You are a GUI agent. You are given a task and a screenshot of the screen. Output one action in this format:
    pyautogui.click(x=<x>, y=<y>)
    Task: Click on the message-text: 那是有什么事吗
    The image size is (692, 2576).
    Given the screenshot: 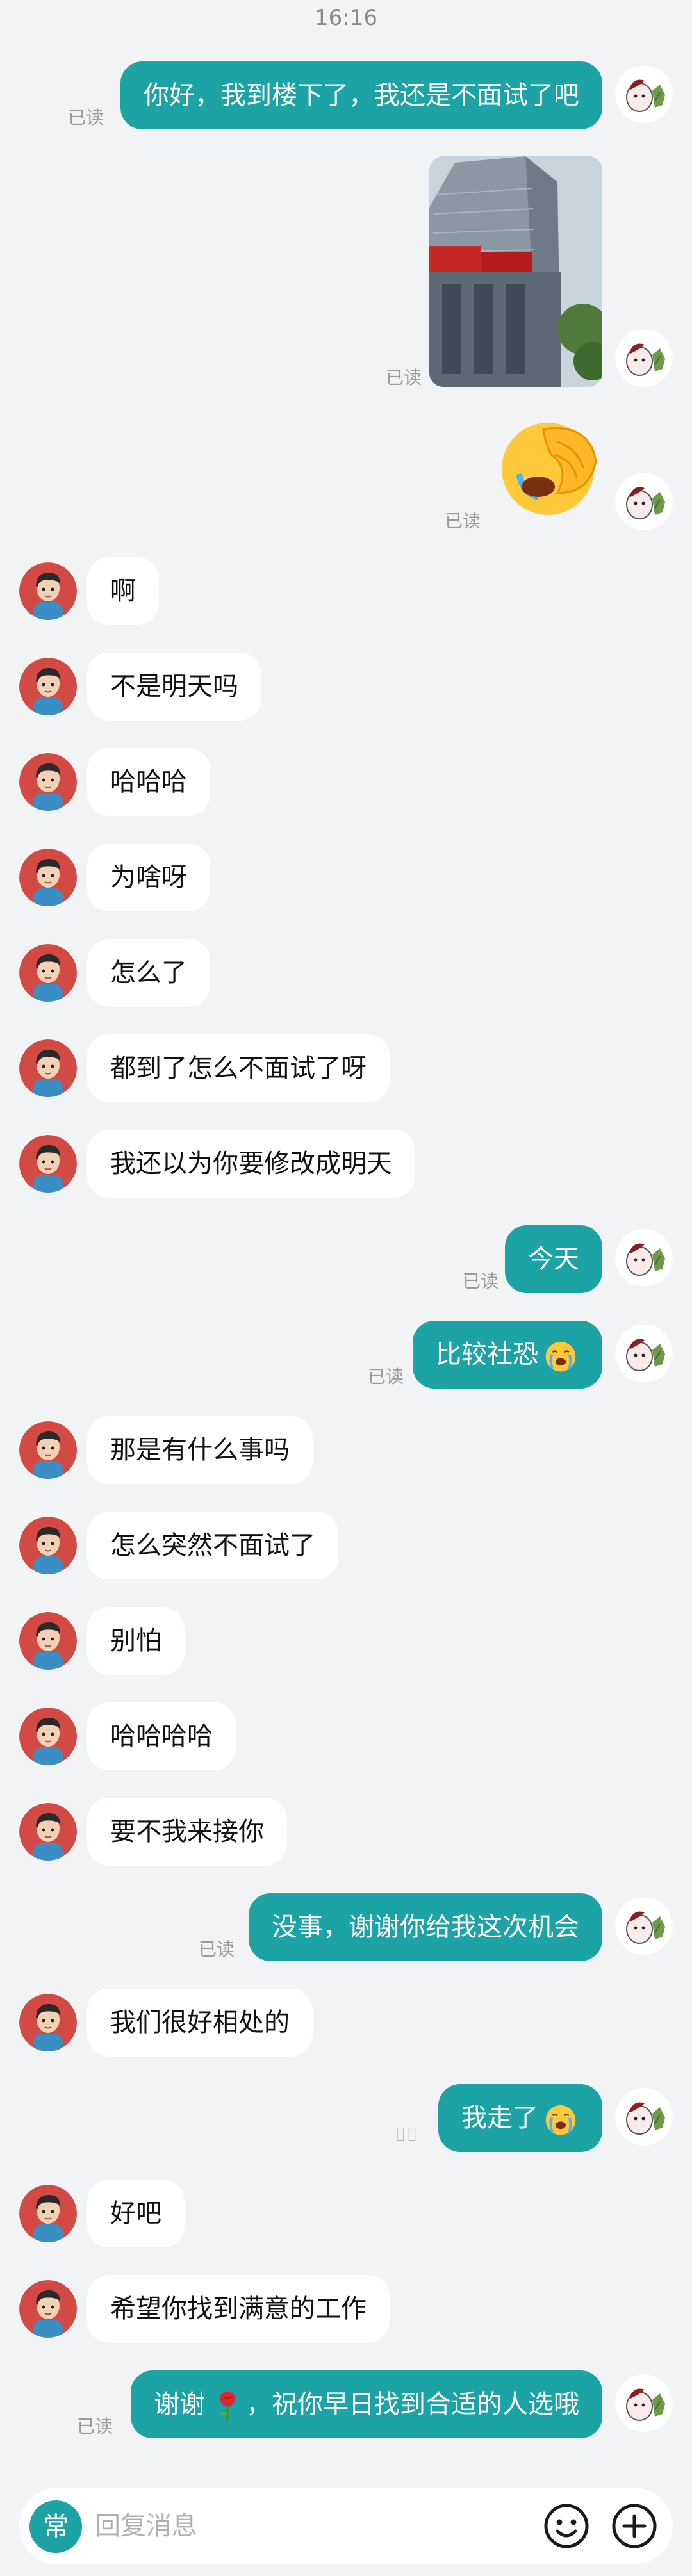 What is the action you would take?
    pyautogui.click(x=200, y=1450)
    